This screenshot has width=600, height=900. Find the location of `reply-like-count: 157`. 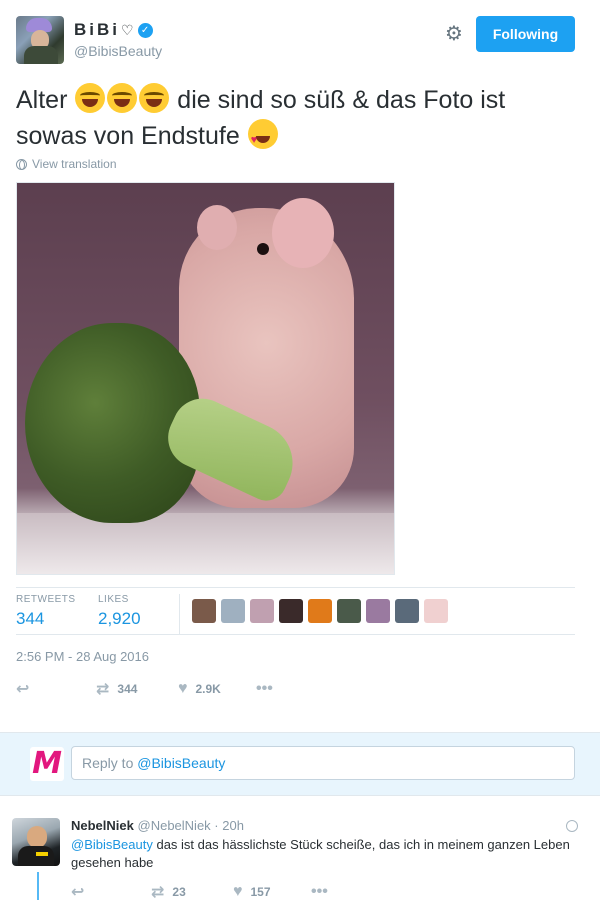

reply-like-count: 157 is located at coordinates (260, 892).